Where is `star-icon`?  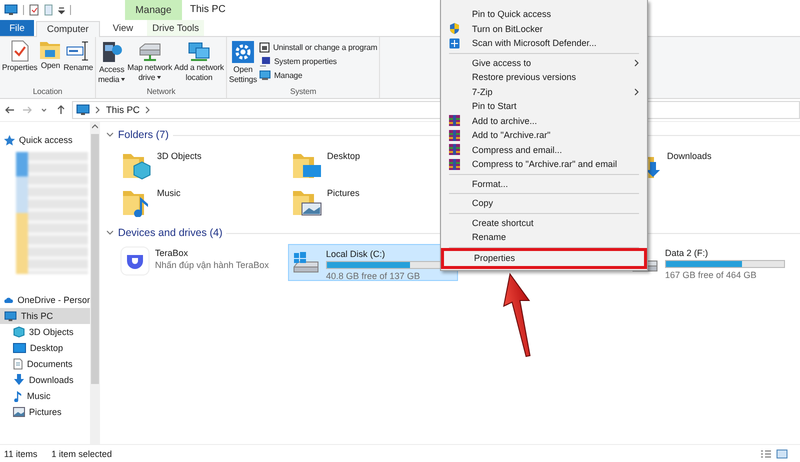
star-icon is located at coordinates (9, 140).